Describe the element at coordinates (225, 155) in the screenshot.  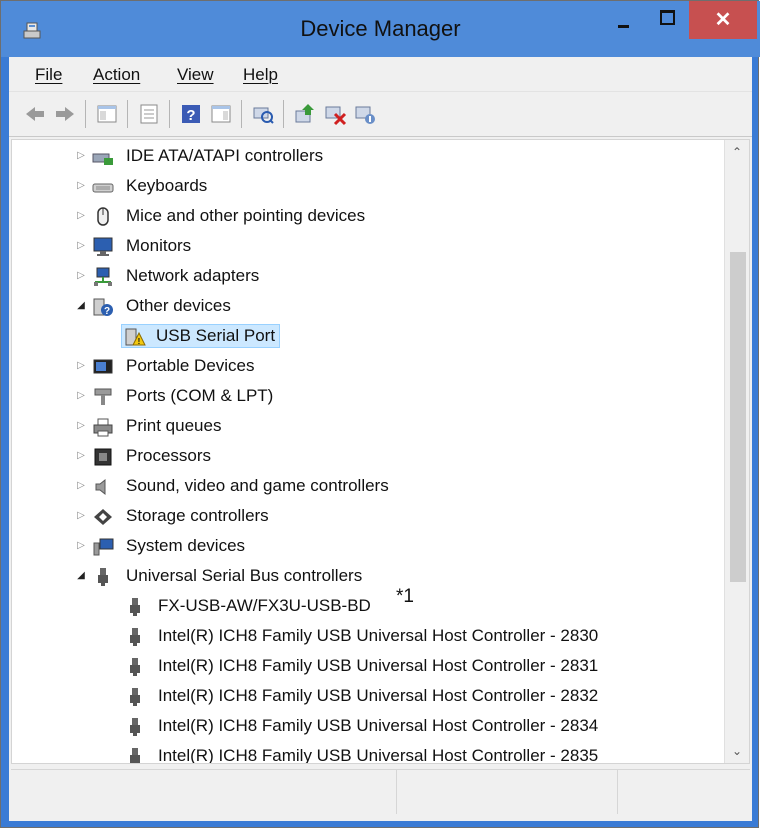
I see `tree-item-label: IDE ATA/ATAPI controllers` at that location.